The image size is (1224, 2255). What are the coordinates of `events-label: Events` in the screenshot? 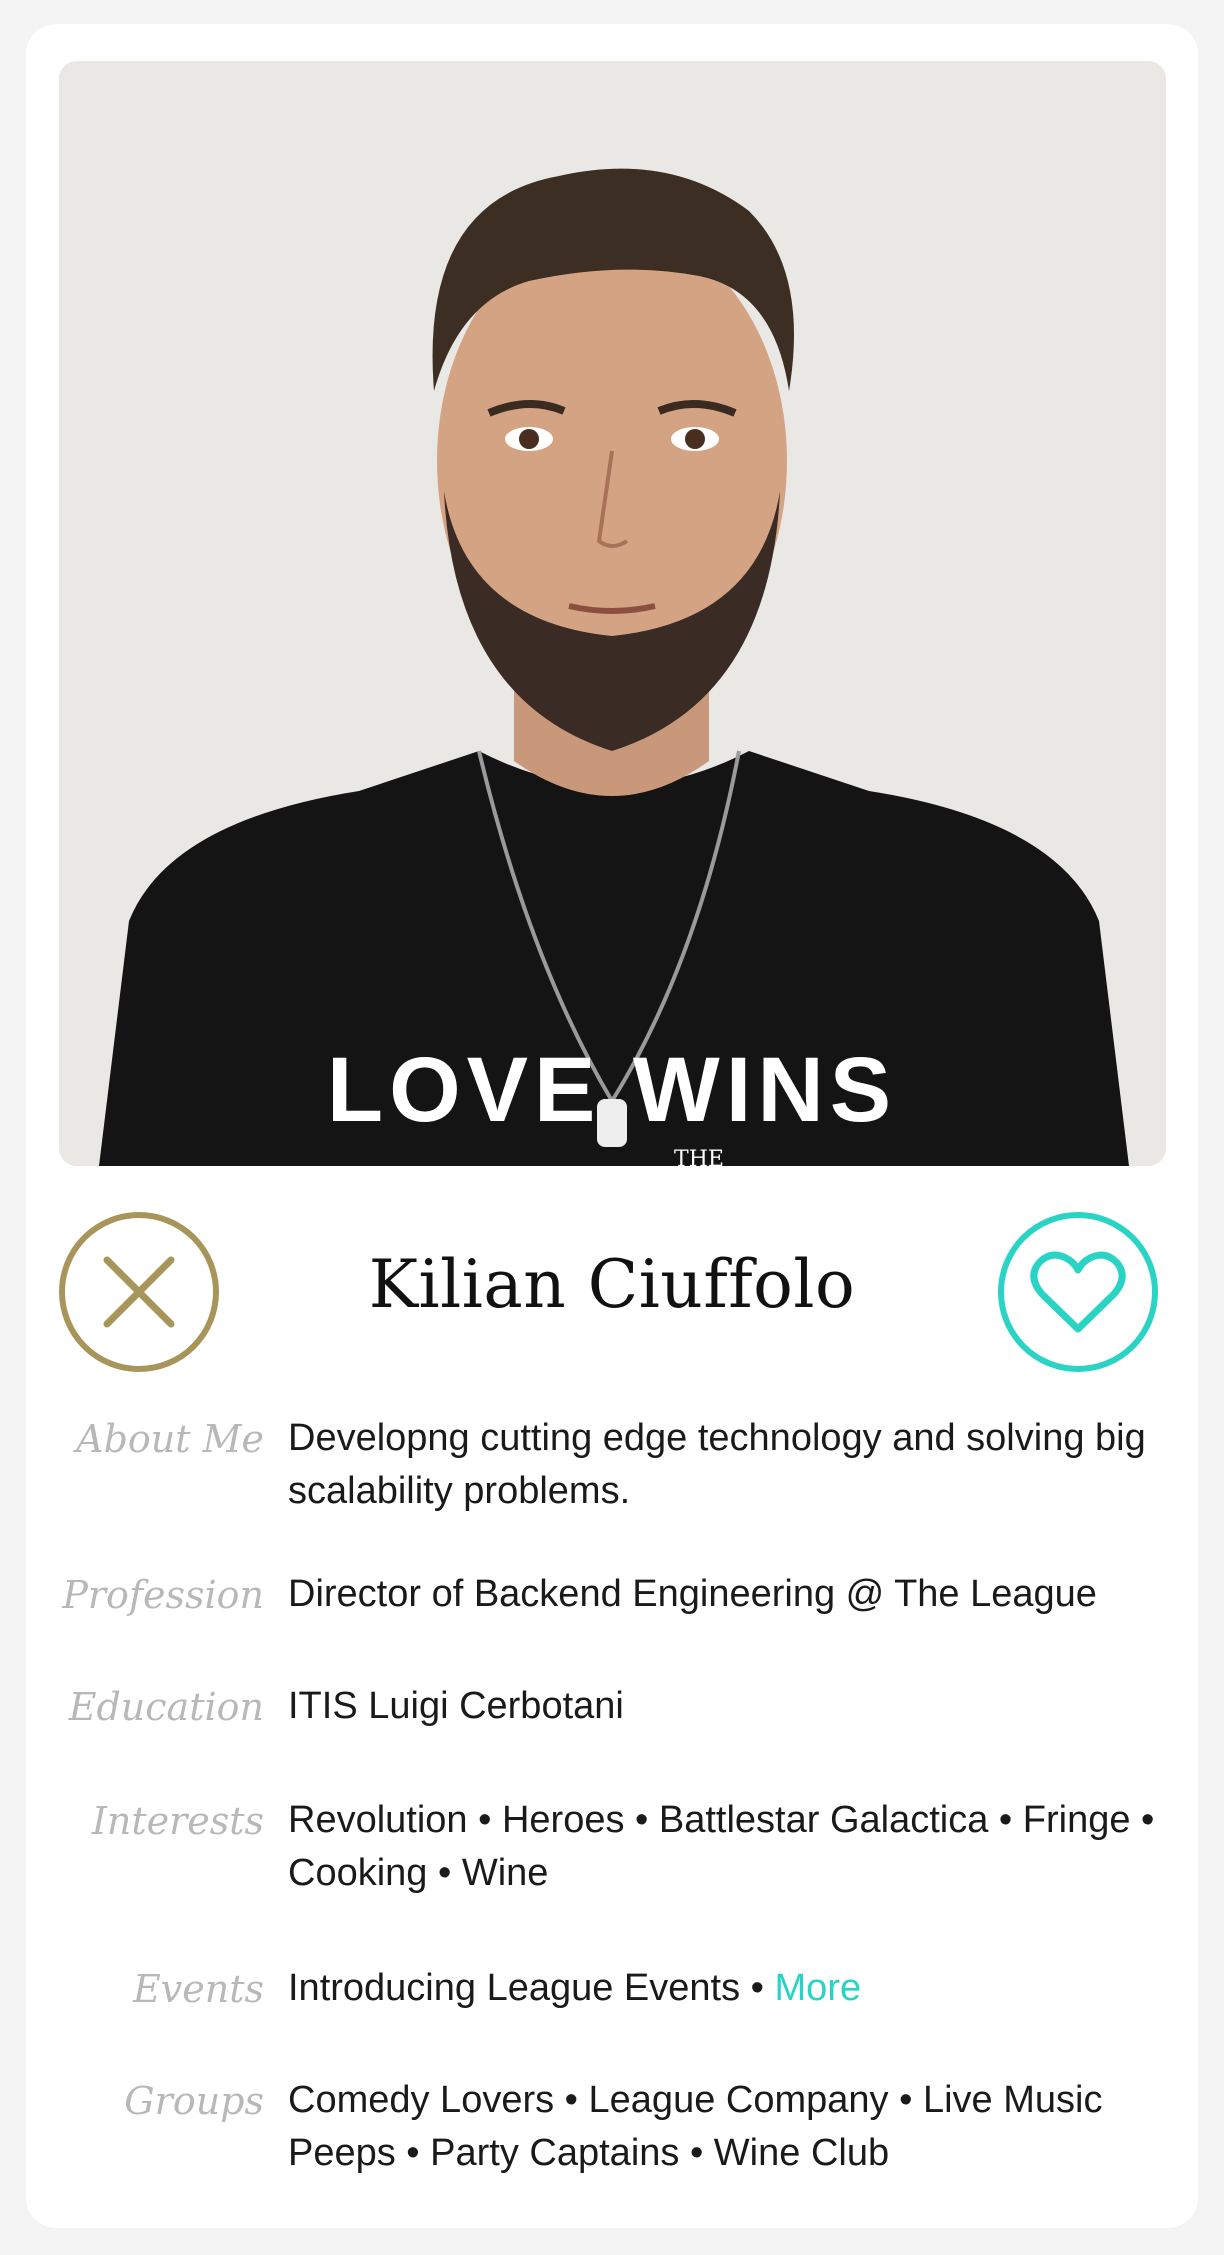 It's located at (198, 1989).